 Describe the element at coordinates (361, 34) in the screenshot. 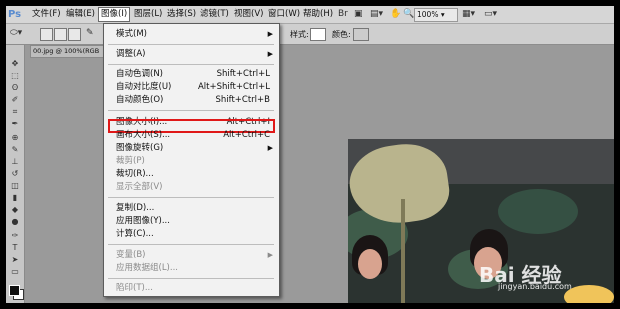

I see `color-swatch` at that location.